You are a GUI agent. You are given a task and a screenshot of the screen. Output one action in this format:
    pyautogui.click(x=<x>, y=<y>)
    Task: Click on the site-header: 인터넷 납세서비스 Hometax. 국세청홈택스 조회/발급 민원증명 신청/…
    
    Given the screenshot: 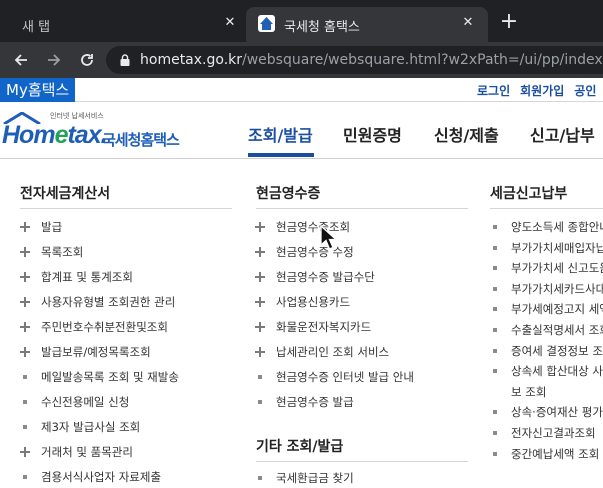 What is the action you would take?
    pyautogui.click(x=301, y=131)
    